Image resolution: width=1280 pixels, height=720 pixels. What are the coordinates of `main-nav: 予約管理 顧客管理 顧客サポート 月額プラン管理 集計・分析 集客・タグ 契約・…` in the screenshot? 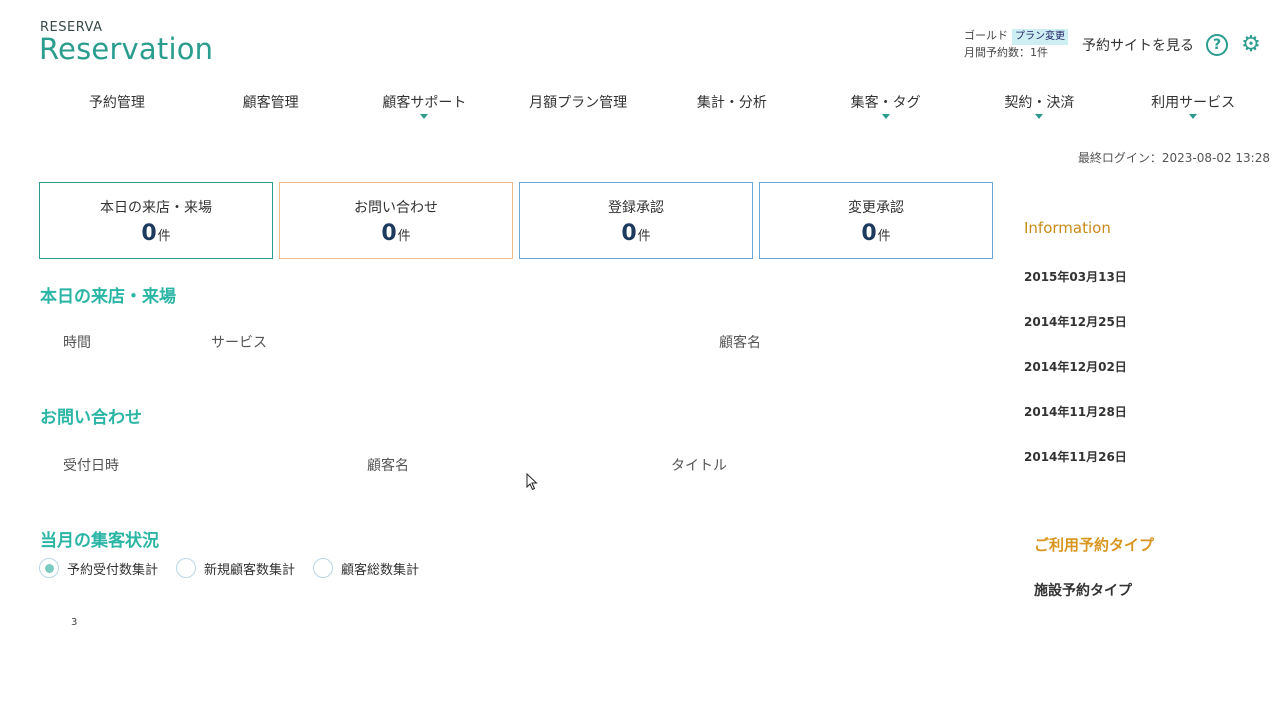 It's located at (655, 107).